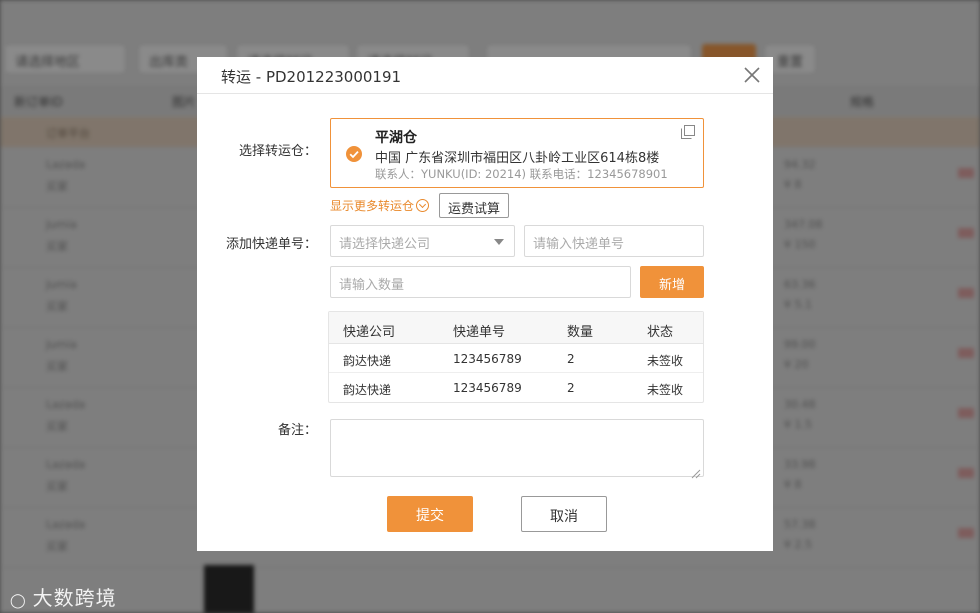  I want to click on tracking-number-input: 请输入快递单号, so click(614, 241).